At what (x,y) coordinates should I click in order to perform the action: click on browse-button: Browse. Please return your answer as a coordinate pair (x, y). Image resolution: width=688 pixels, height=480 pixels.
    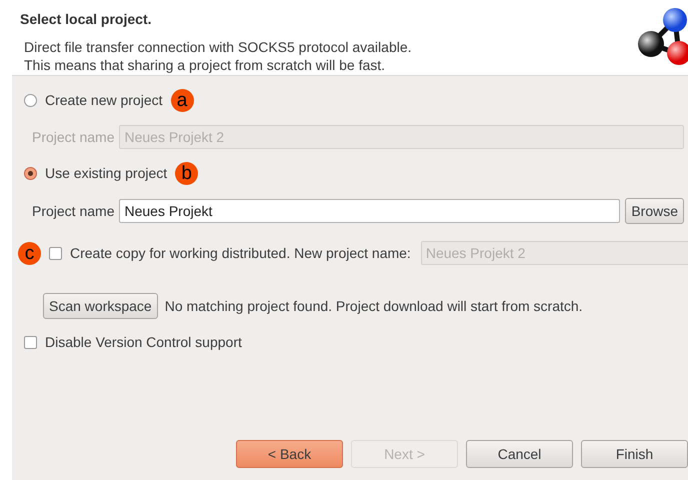
    Looking at the image, I should click on (654, 211).